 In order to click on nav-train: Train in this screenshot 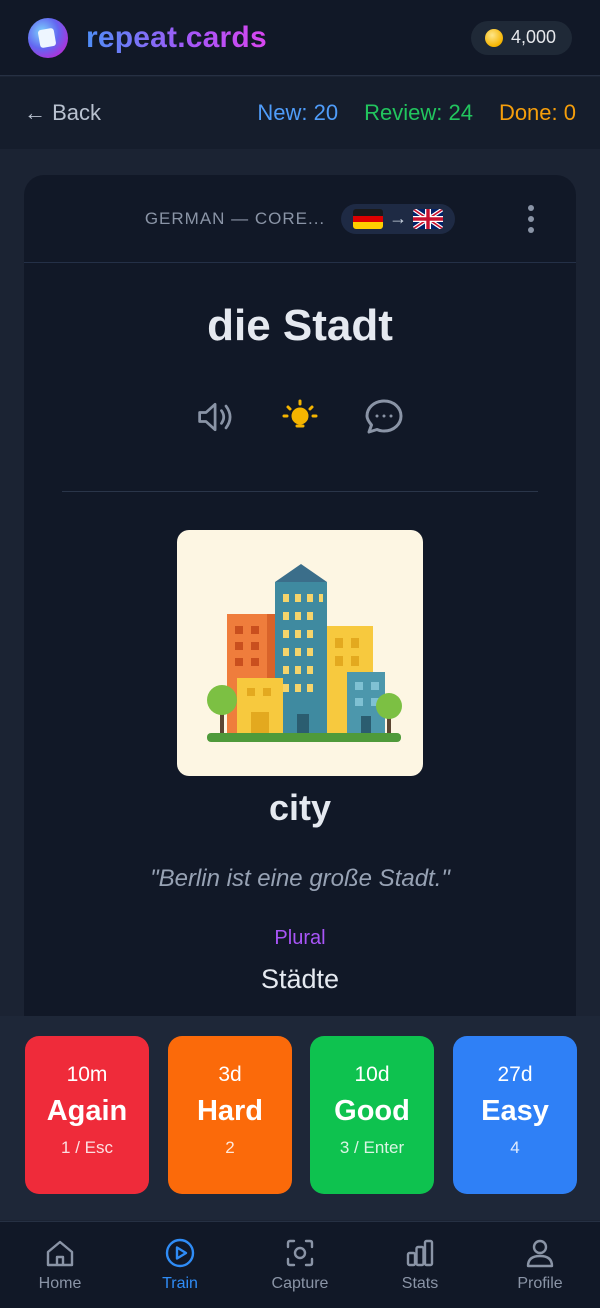, I will do `click(180, 1265)`.